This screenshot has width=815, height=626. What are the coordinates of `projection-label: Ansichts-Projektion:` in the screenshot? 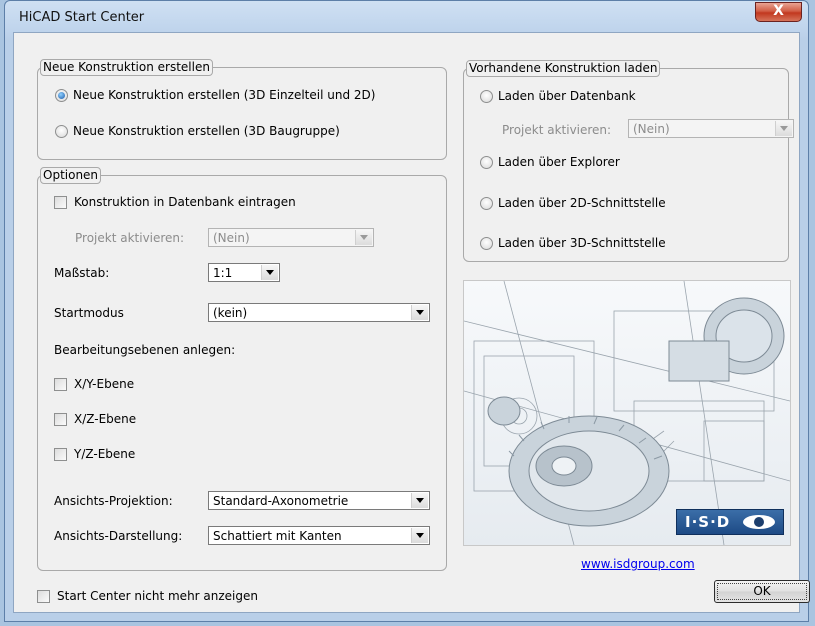 It's located at (113, 501).